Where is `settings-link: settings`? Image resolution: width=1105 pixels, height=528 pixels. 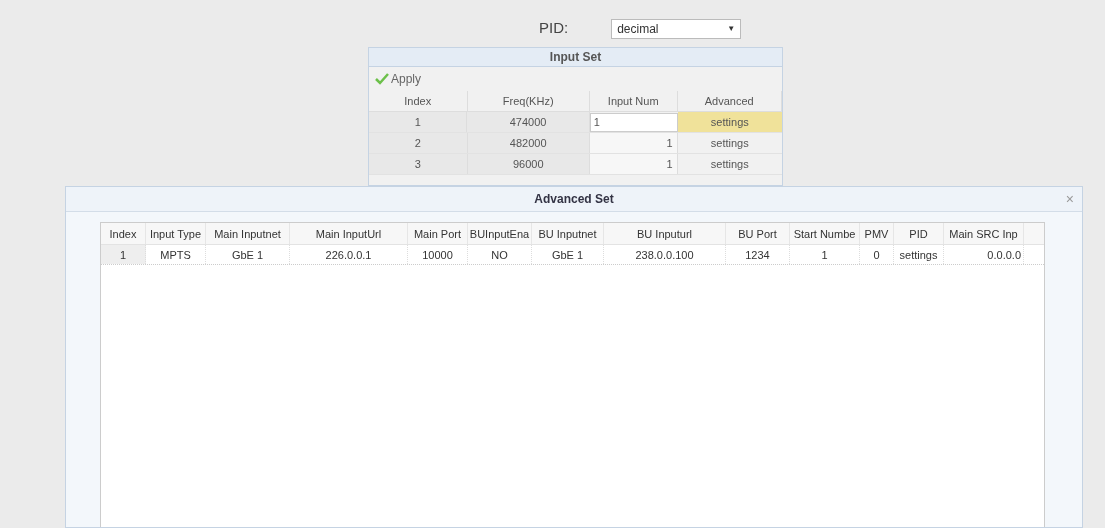 settings-link: settings is located at coordinates (729, 122).